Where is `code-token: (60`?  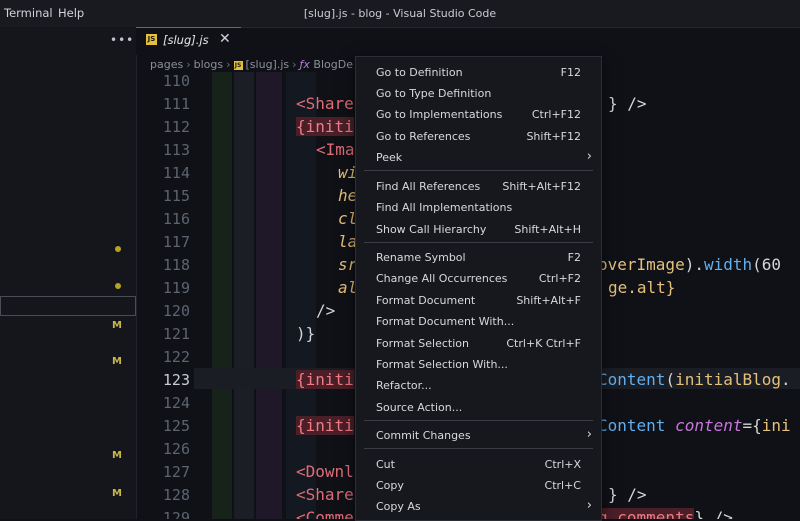 code-token: (60 is located at coordinates (767, 264).